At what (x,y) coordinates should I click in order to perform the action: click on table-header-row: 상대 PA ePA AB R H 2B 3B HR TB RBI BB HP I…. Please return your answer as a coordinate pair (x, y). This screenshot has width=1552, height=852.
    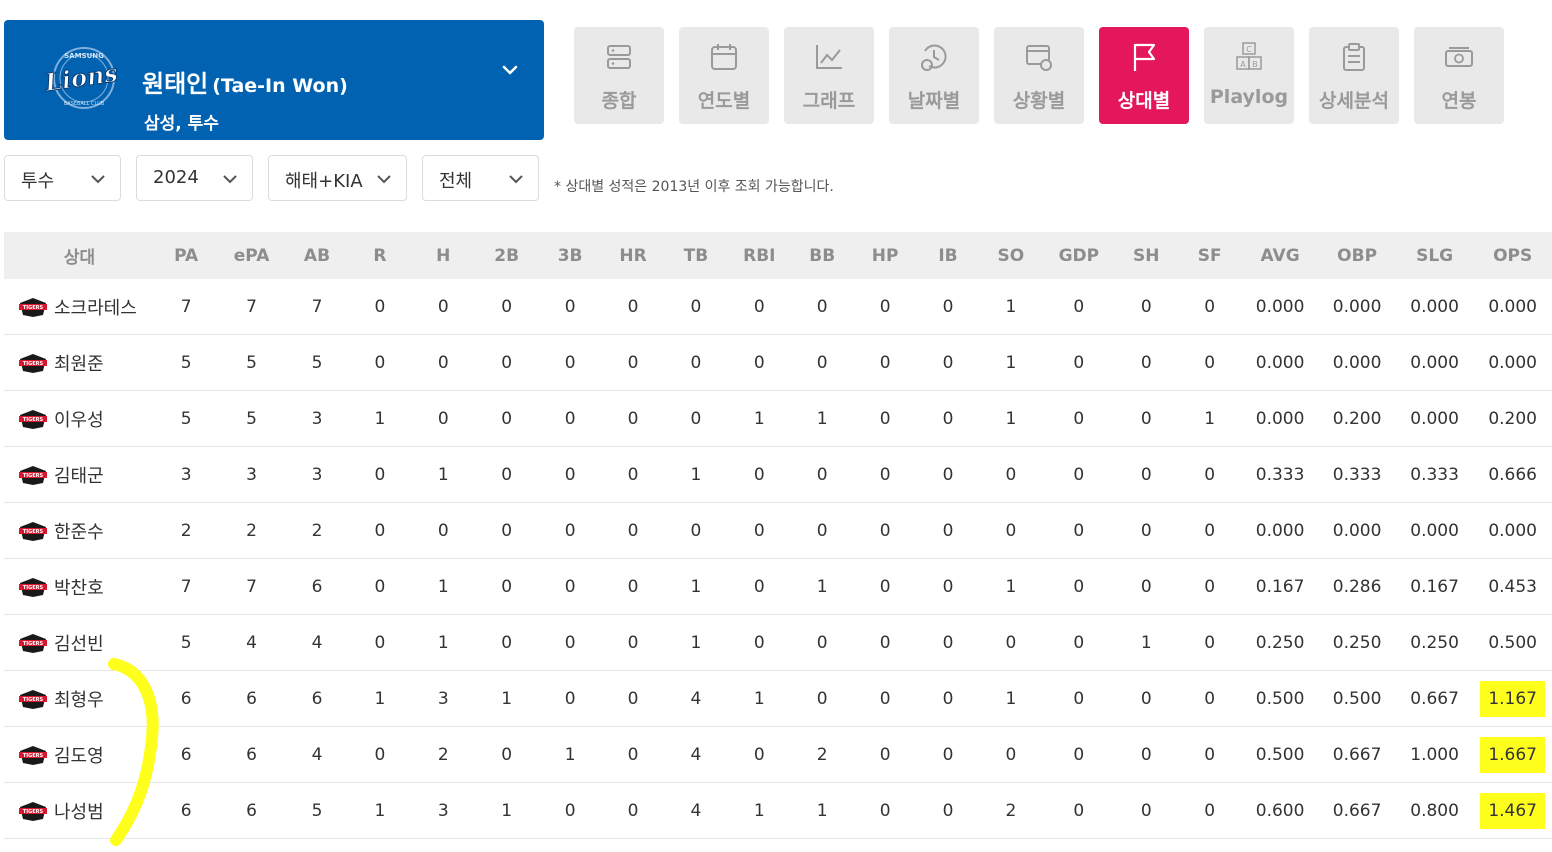
    Looking at the image, I should click on (778, 255).